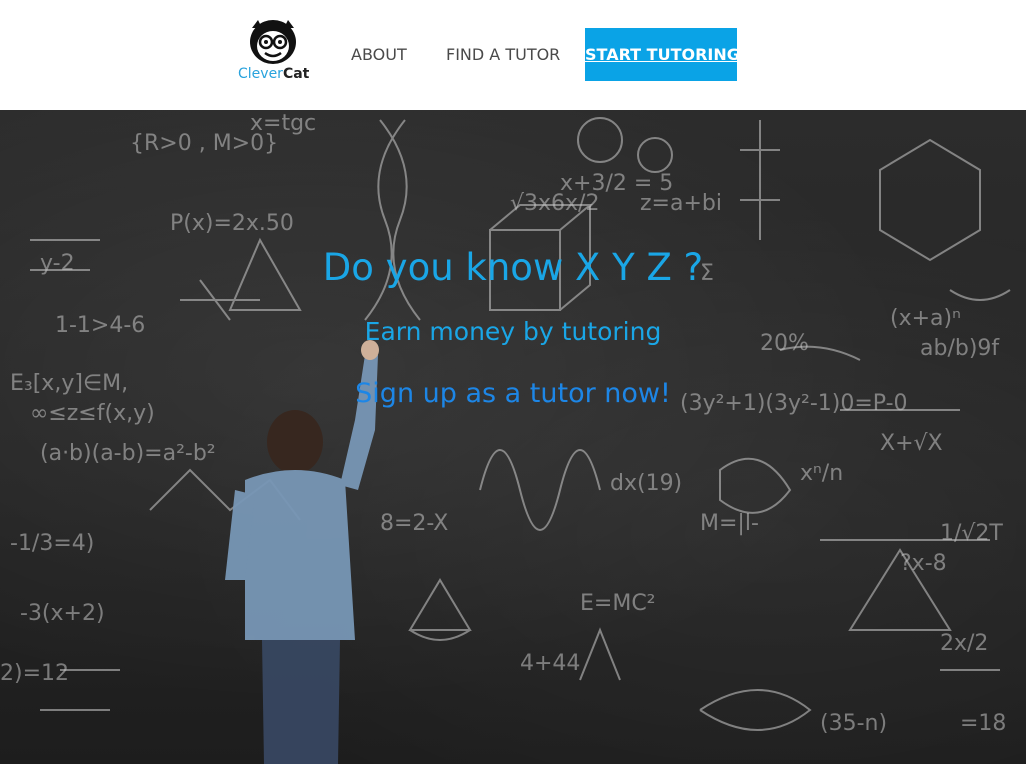  What do you see at coordinates (513, 331) in the screenshot?
I see `hero-subtitle: Earn money by tutoring` at bounding box center [513, 331].